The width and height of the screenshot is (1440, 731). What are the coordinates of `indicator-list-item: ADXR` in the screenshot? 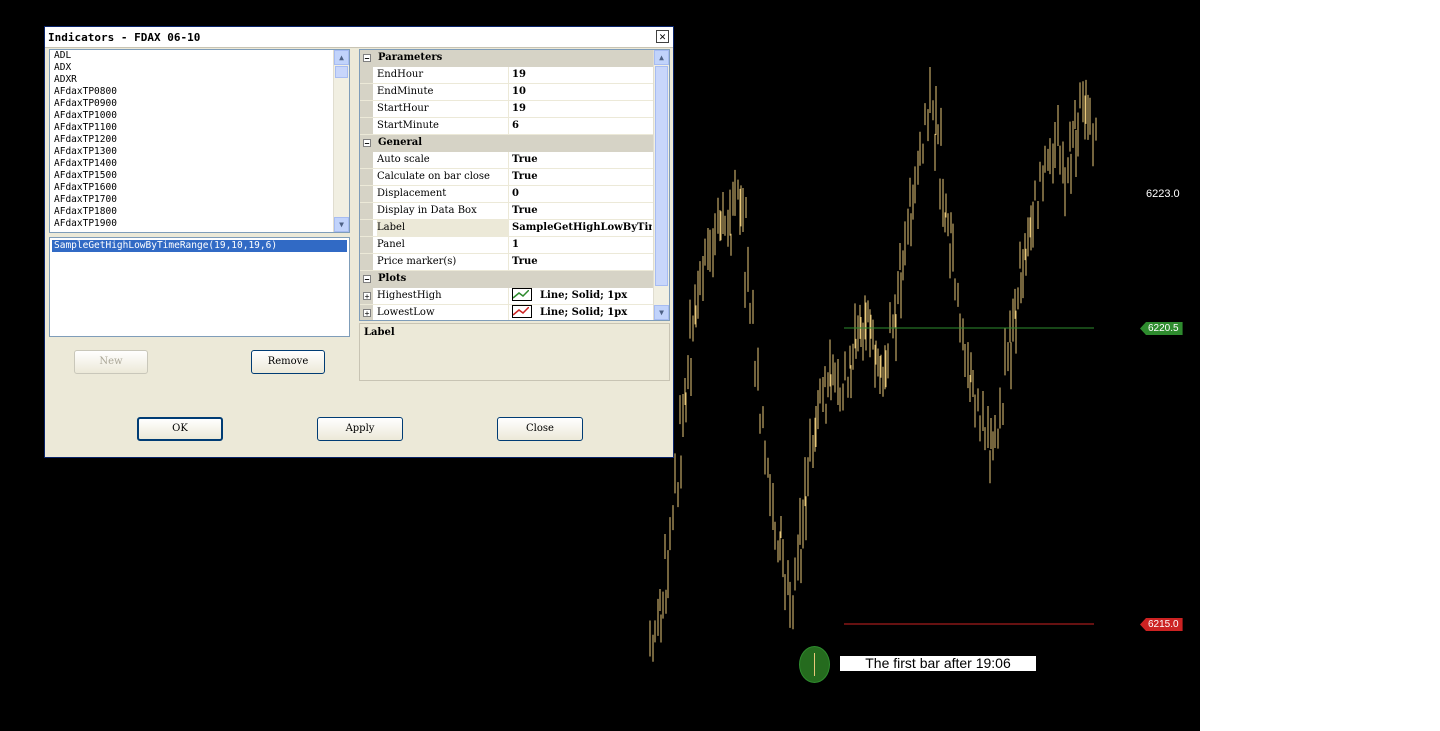 It's located at (199, 80).